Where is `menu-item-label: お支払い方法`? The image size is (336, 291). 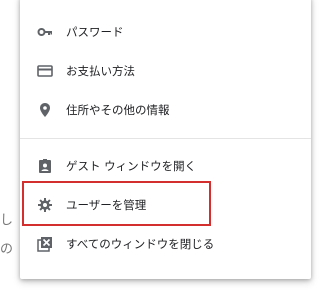 menu-item-label: お支払い方法 is located at coordinates (100, 71).